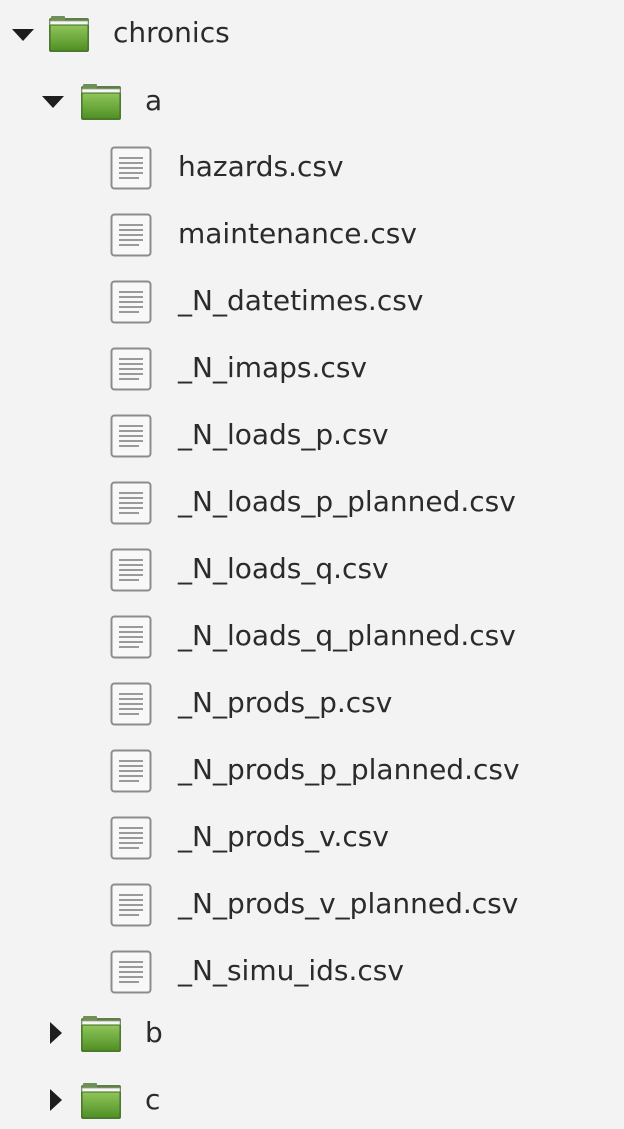 The width and height of the screenshot is (624, 1129). I want to click on file-label: _N_imaps.csv, so click(272, 367).